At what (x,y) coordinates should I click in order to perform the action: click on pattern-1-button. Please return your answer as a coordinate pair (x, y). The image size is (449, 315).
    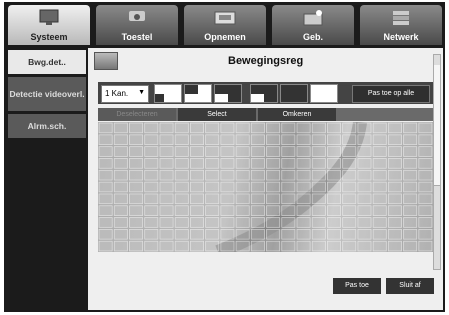
    Looking at the image, I should click on (168, 93).